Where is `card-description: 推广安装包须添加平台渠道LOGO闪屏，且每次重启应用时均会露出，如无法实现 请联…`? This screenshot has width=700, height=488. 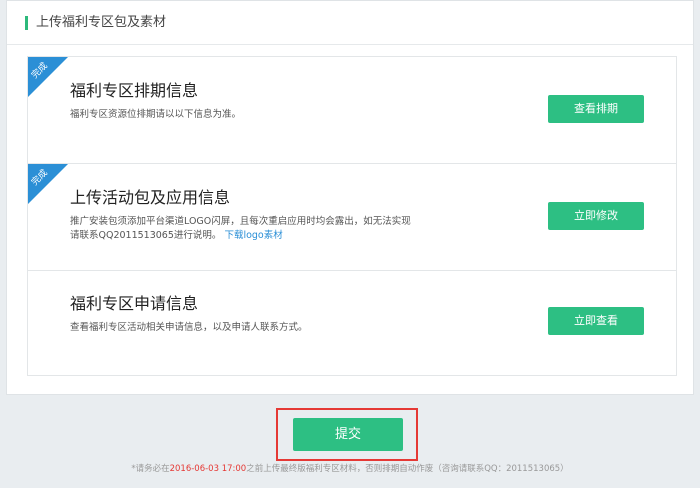
card-description: 推广安装包须添加平台渠道LOGO闪屏，且每次重启应用时均会露出，如无法实现 请联… is located at coordinates (255, 229).